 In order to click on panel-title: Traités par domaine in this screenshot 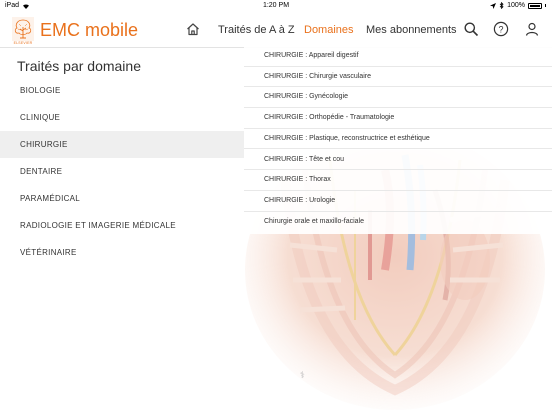, I will do `click(79, 66)`.